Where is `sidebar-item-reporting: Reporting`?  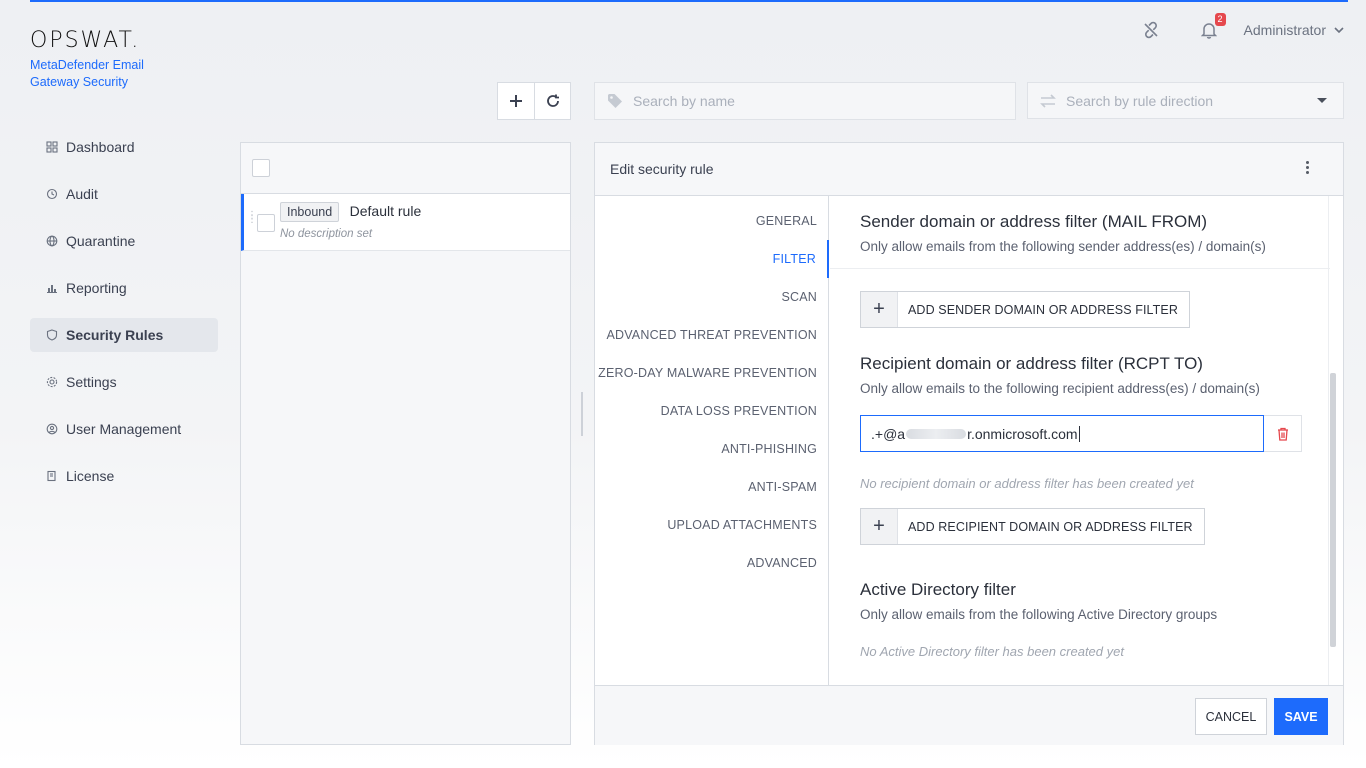
sidebar-item-reporting: Reporting is located at coordinates (124, 288).